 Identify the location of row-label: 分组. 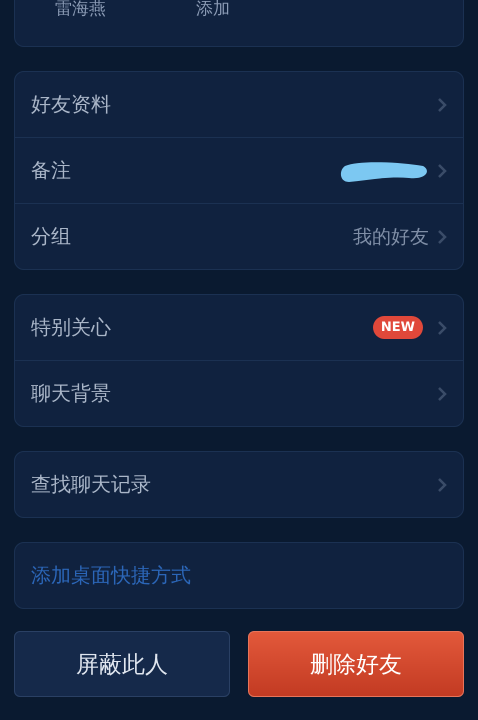
(51, 236).